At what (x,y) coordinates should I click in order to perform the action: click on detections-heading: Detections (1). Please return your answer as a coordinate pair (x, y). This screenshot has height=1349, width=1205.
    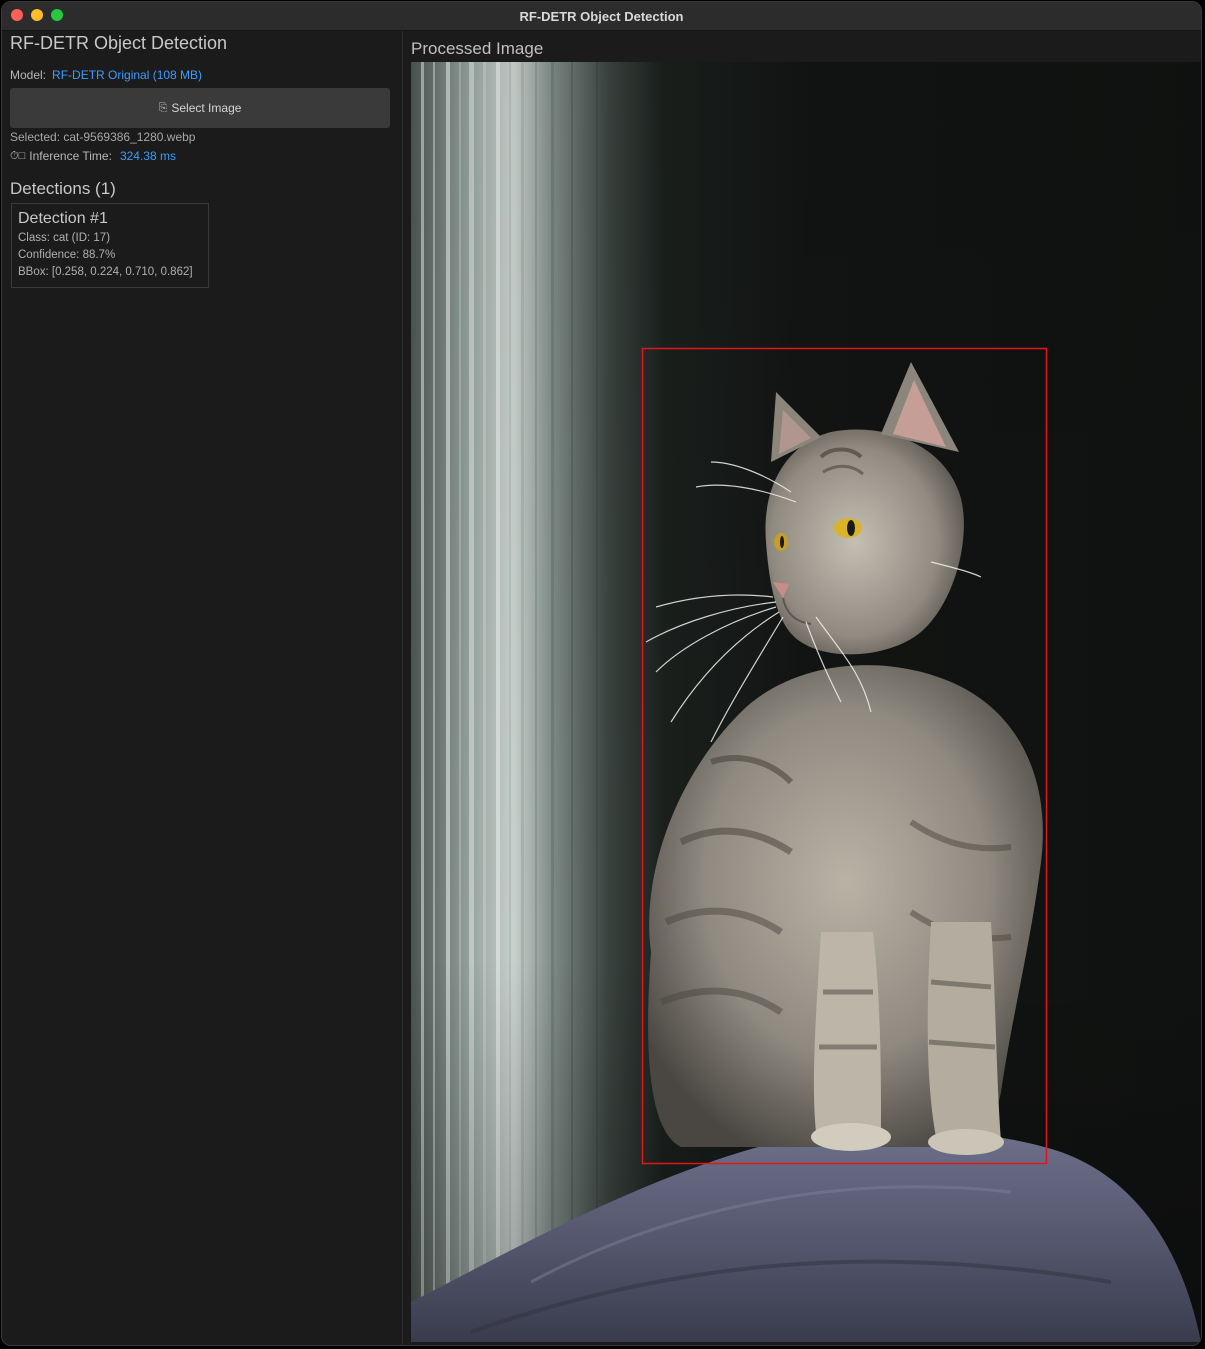
    Looking at the image, I should click on (63, 188).